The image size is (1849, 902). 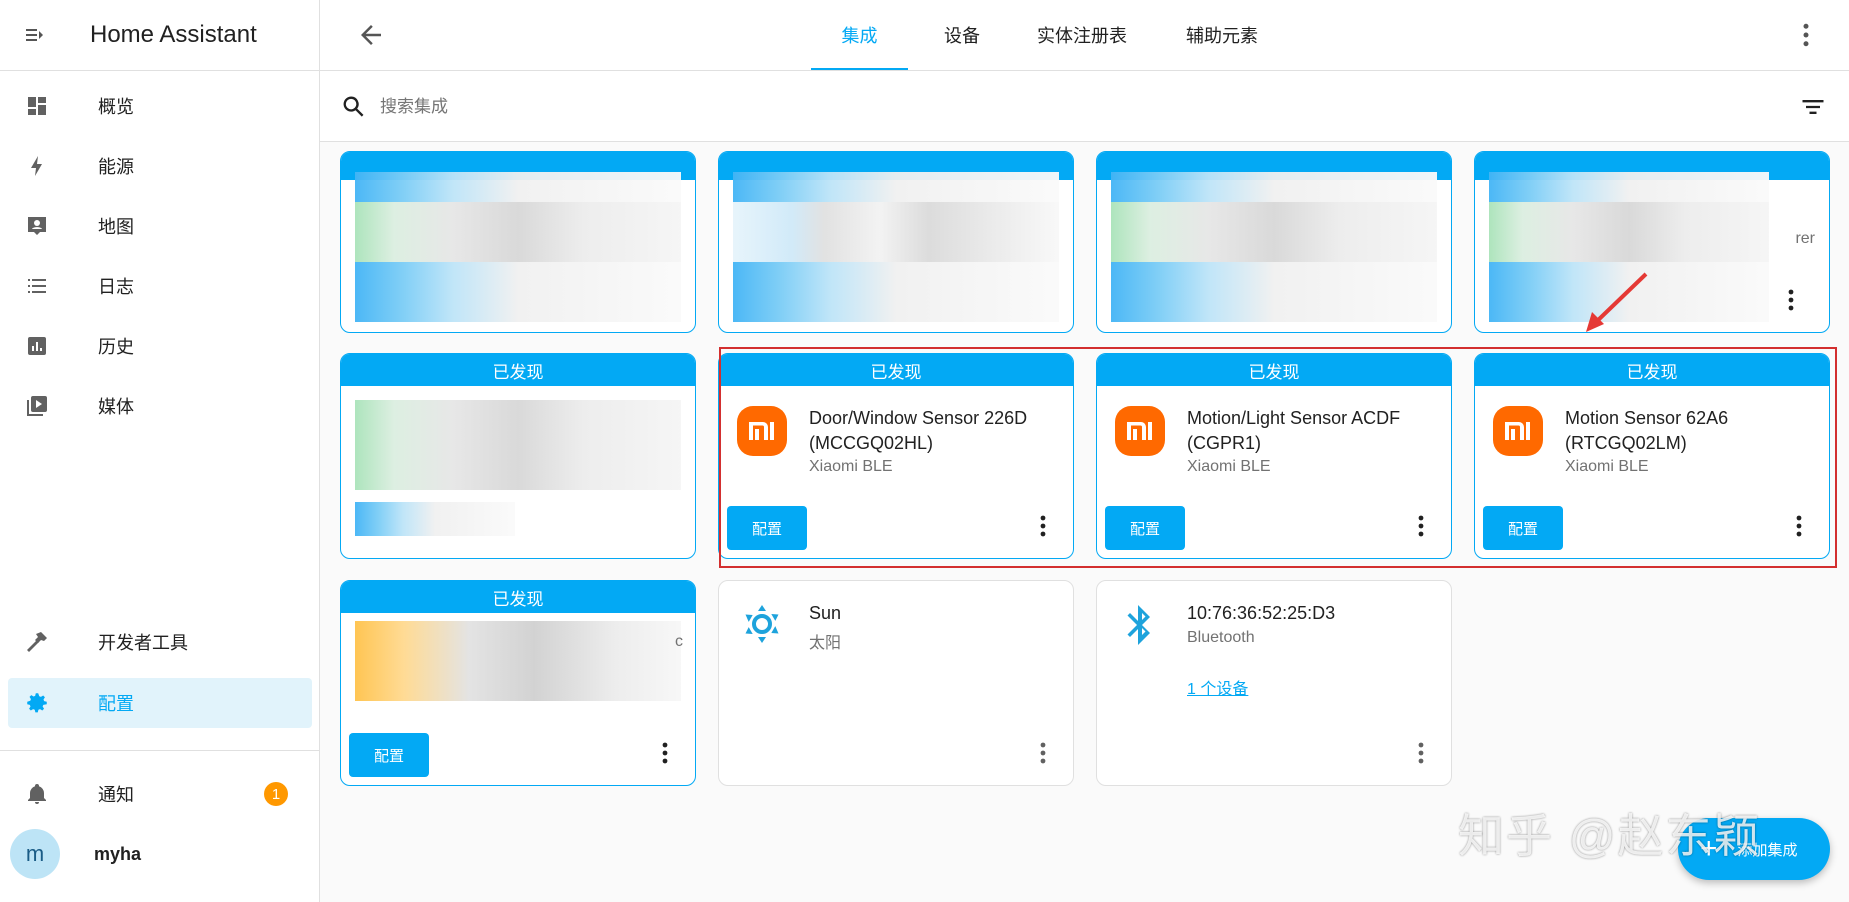 I want to click on partial-text: rer, so click(x=1805, y=238).